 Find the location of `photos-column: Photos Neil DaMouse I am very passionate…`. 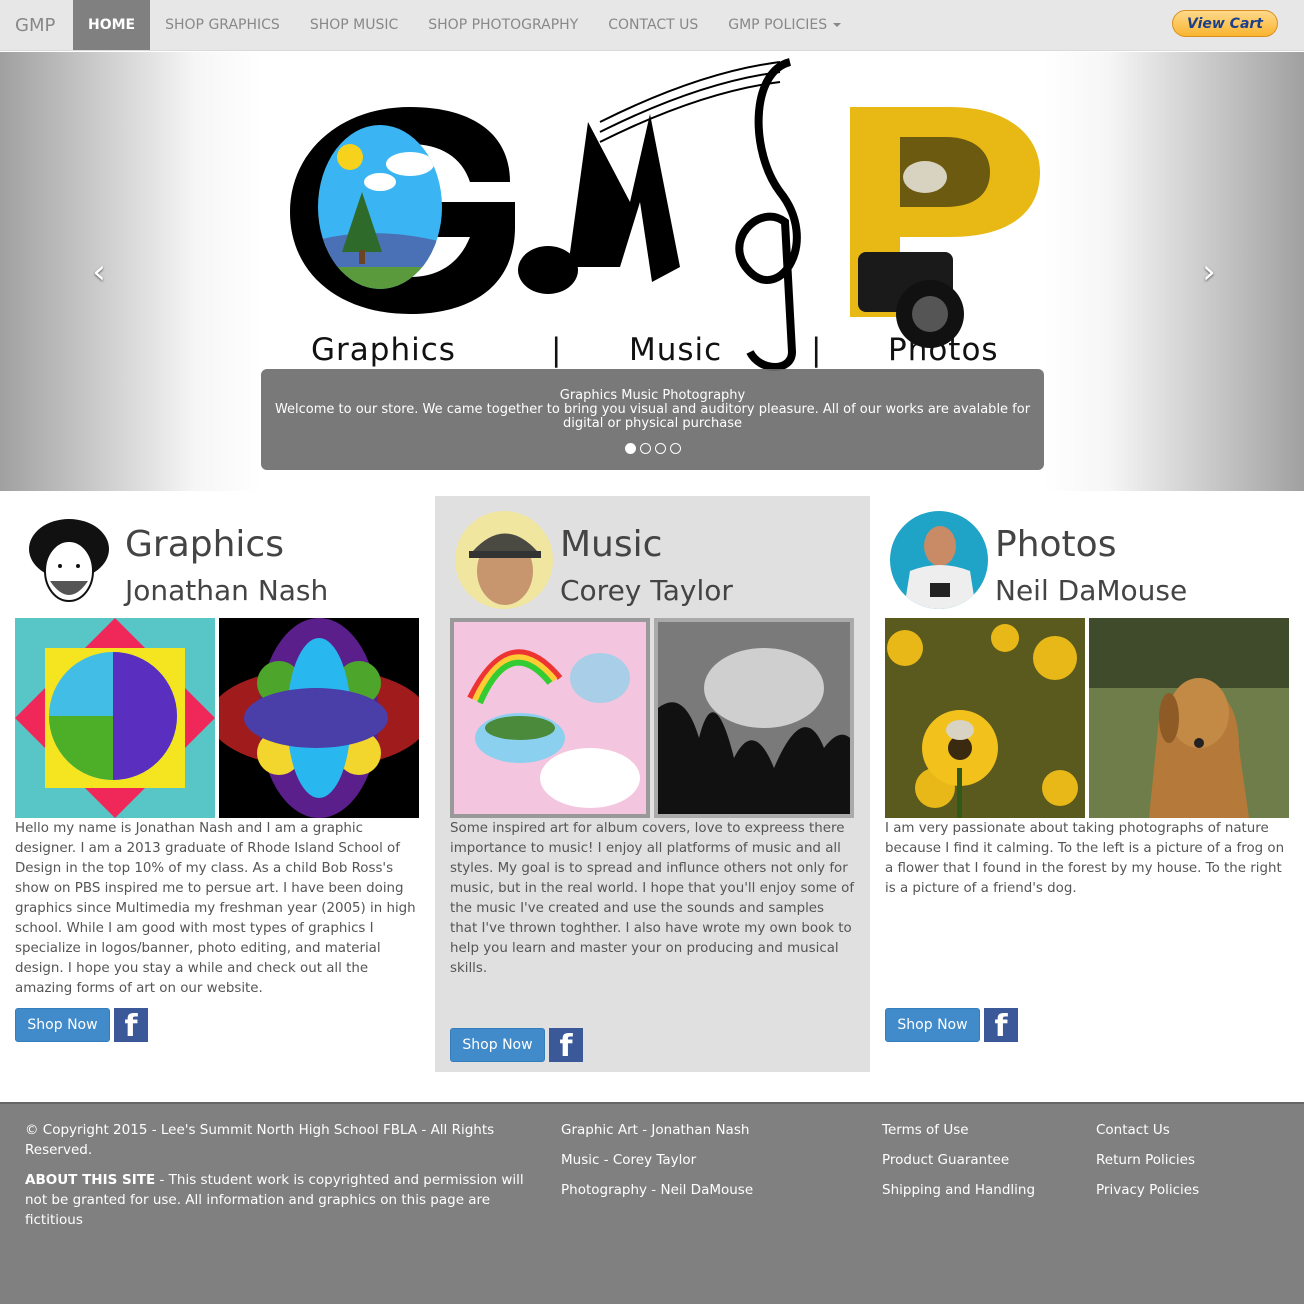

photos-column: Photos Neil DaMouse I am very passionate… is located at coordinates (1087, 784).